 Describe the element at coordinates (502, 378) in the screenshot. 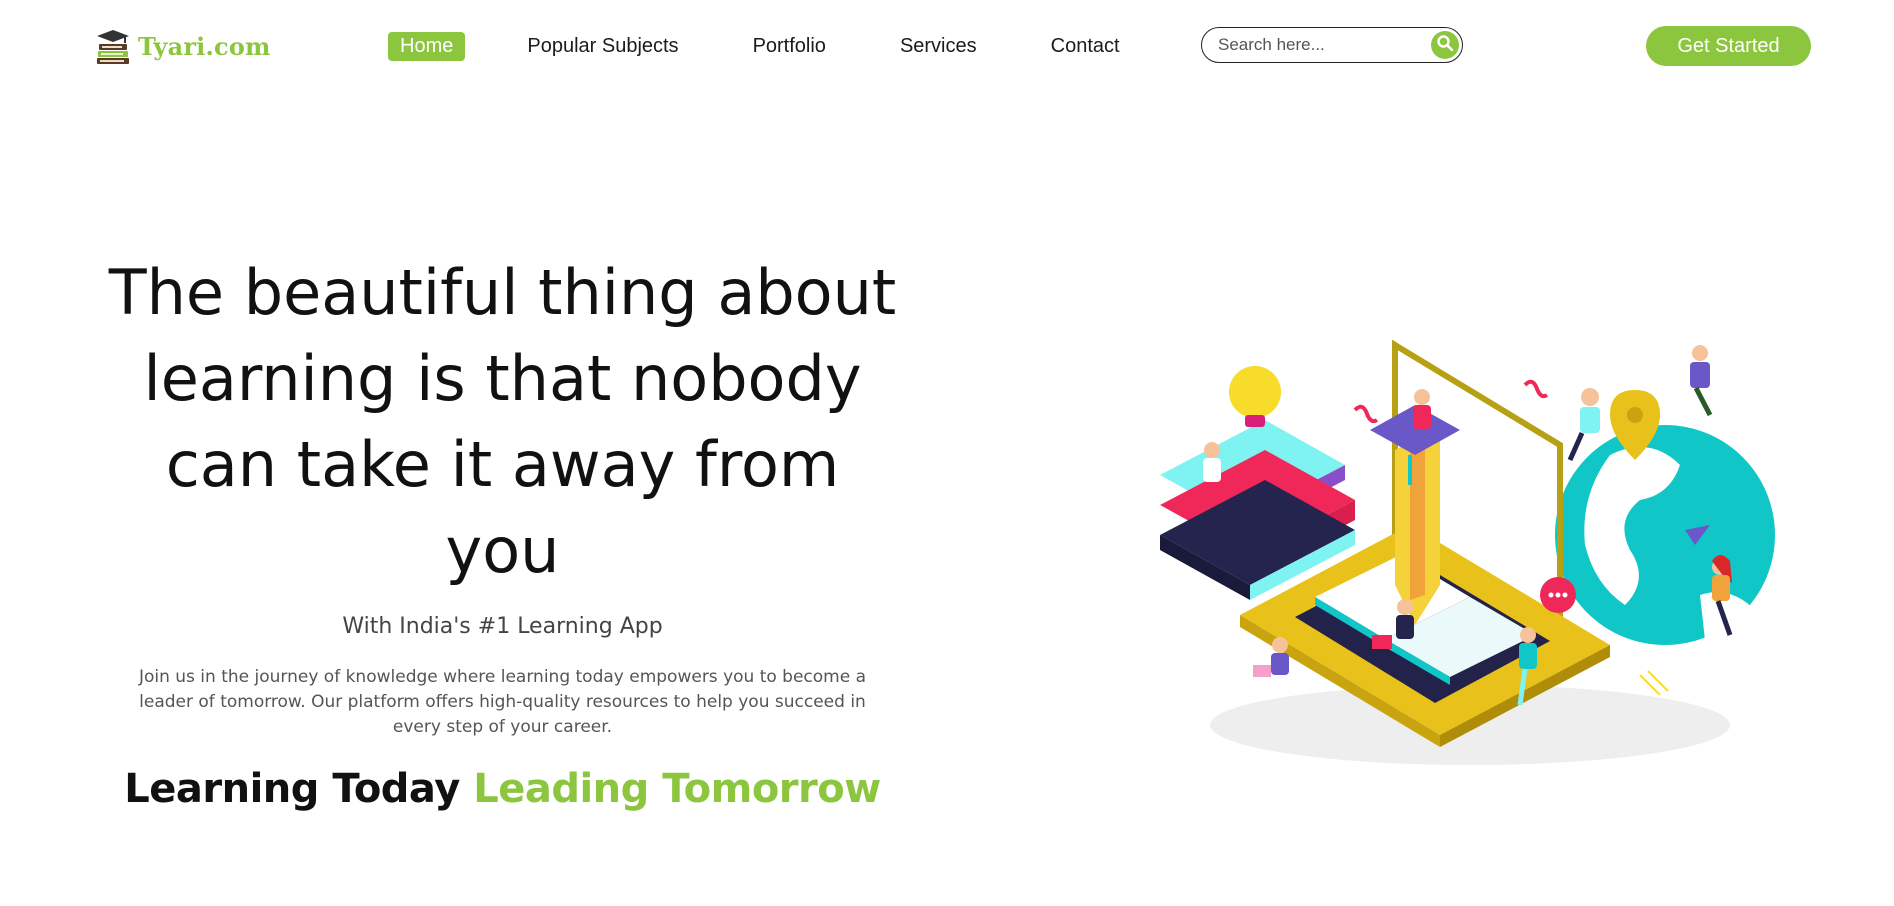

I see `headline-line: learning is that nobody` at that location.